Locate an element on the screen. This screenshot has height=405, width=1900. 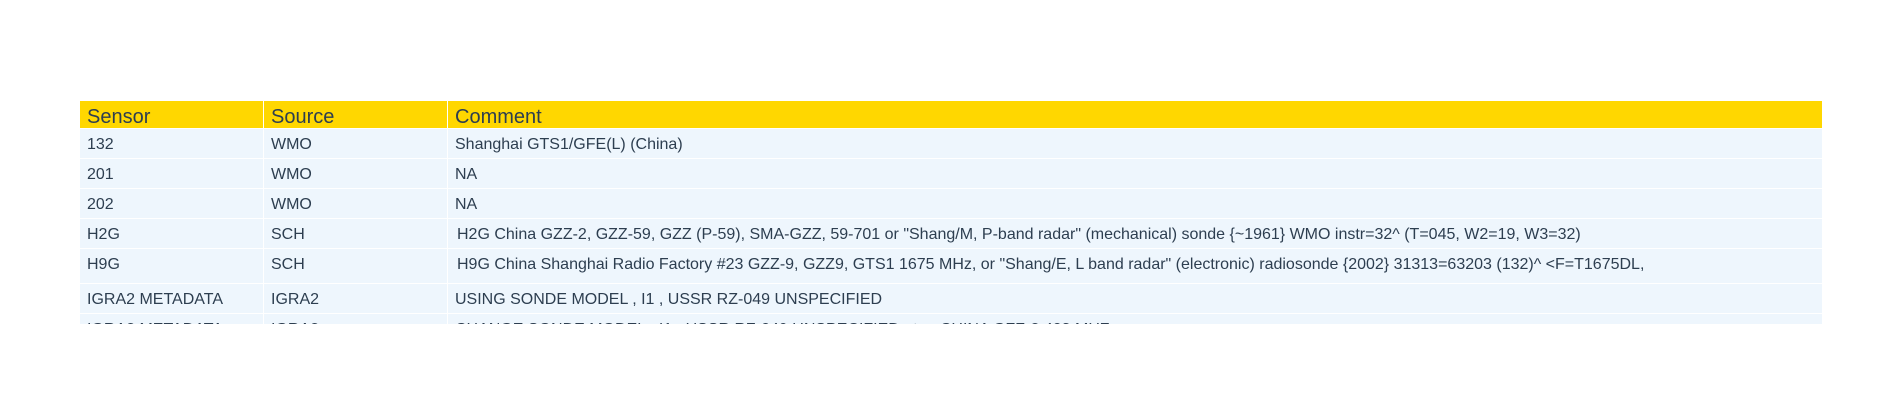
cell-sensor: 202 is located at coordinates (171, 203).